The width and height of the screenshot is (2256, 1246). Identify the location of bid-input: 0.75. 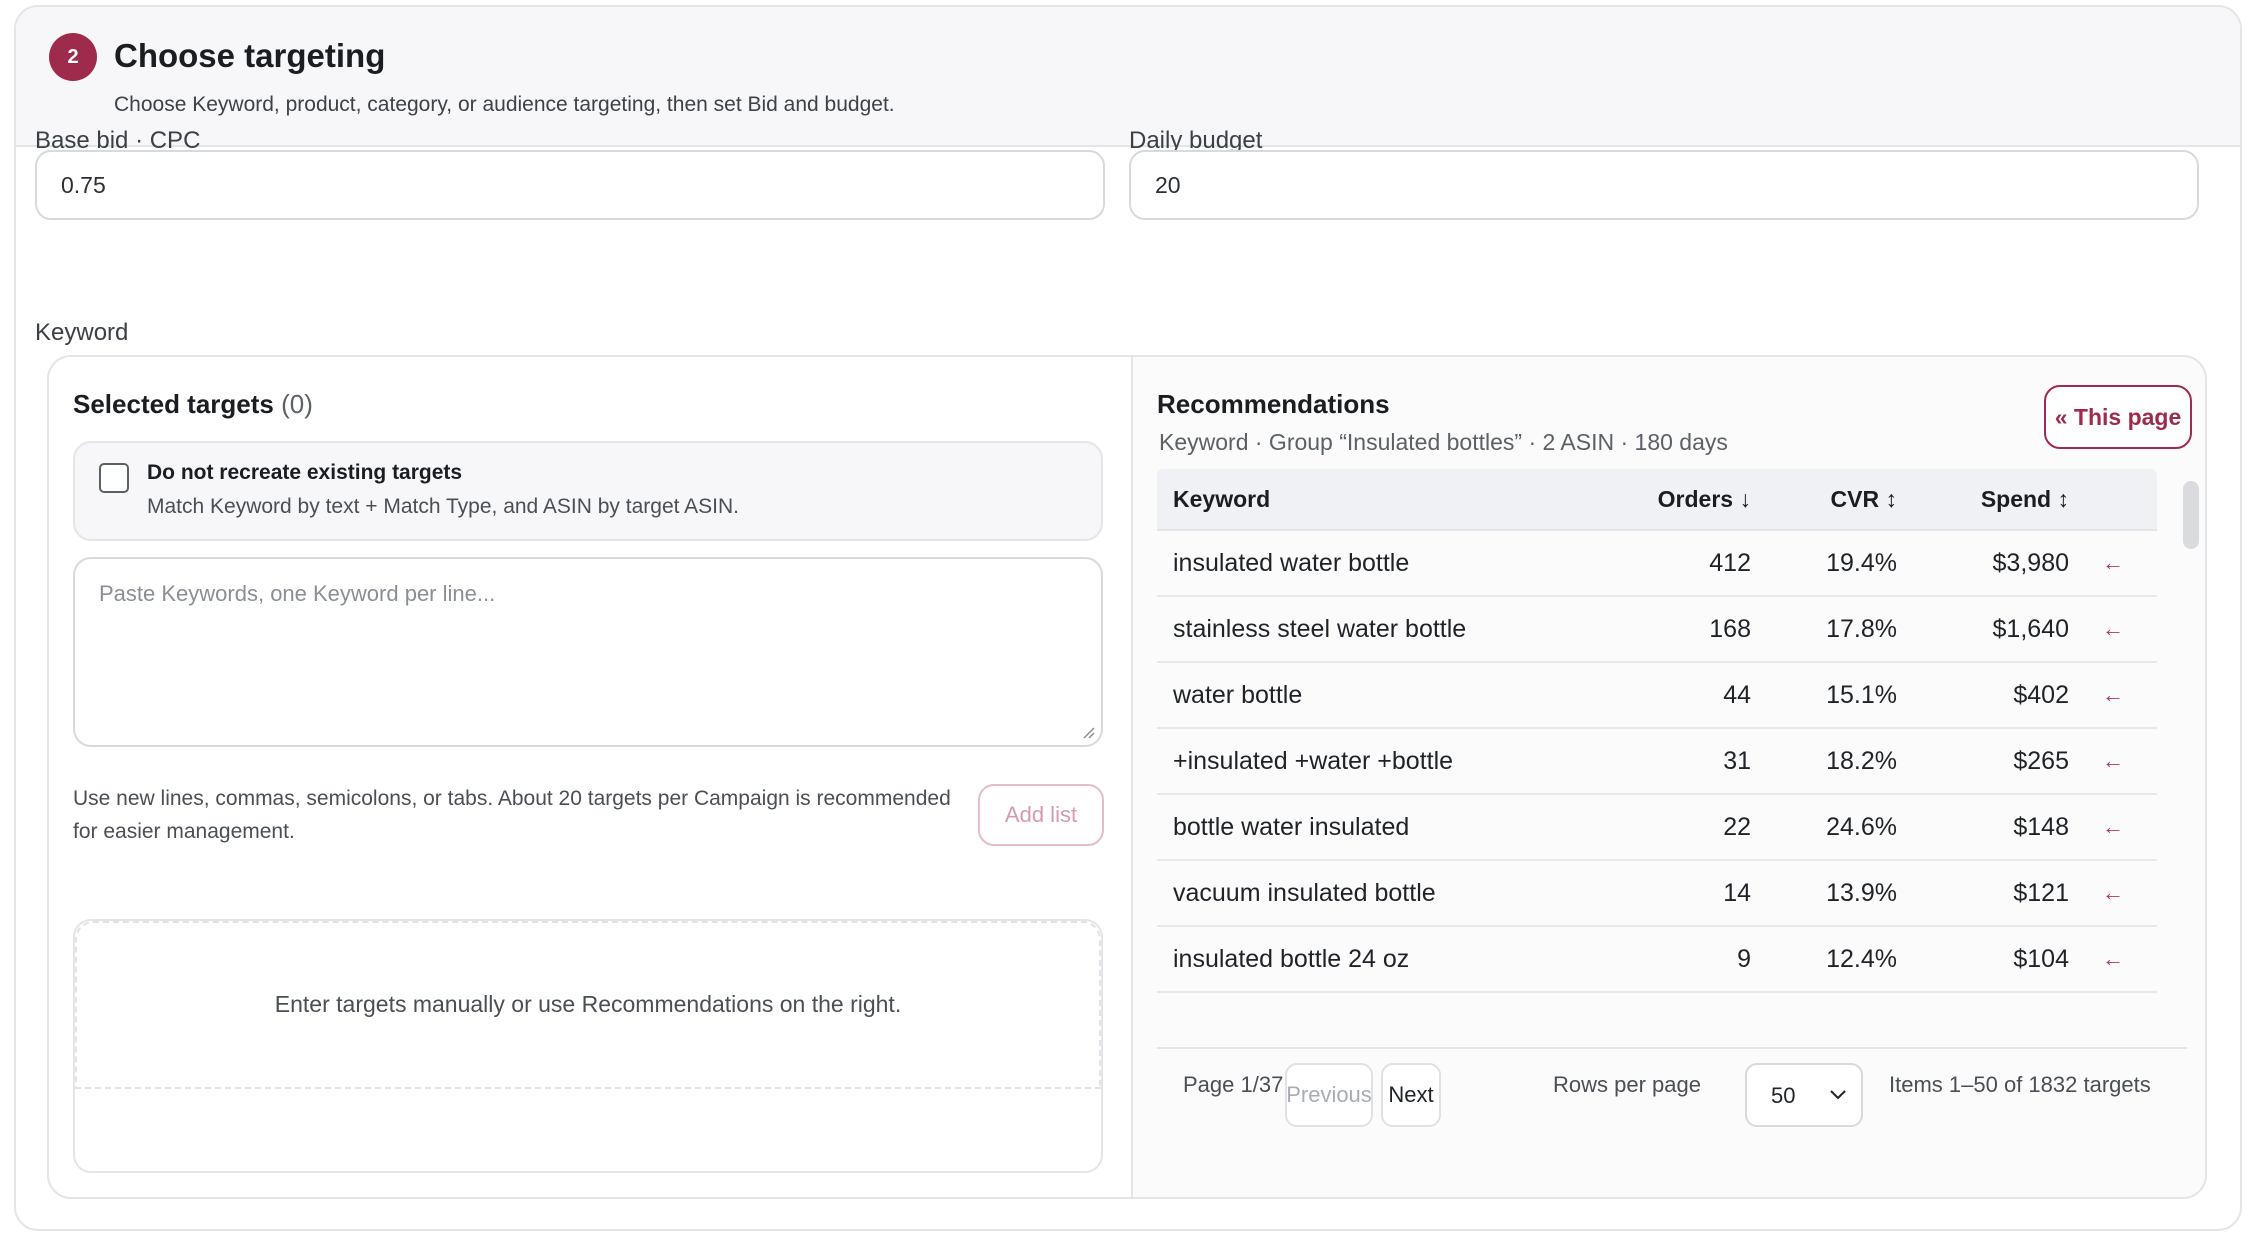
(570, 185).